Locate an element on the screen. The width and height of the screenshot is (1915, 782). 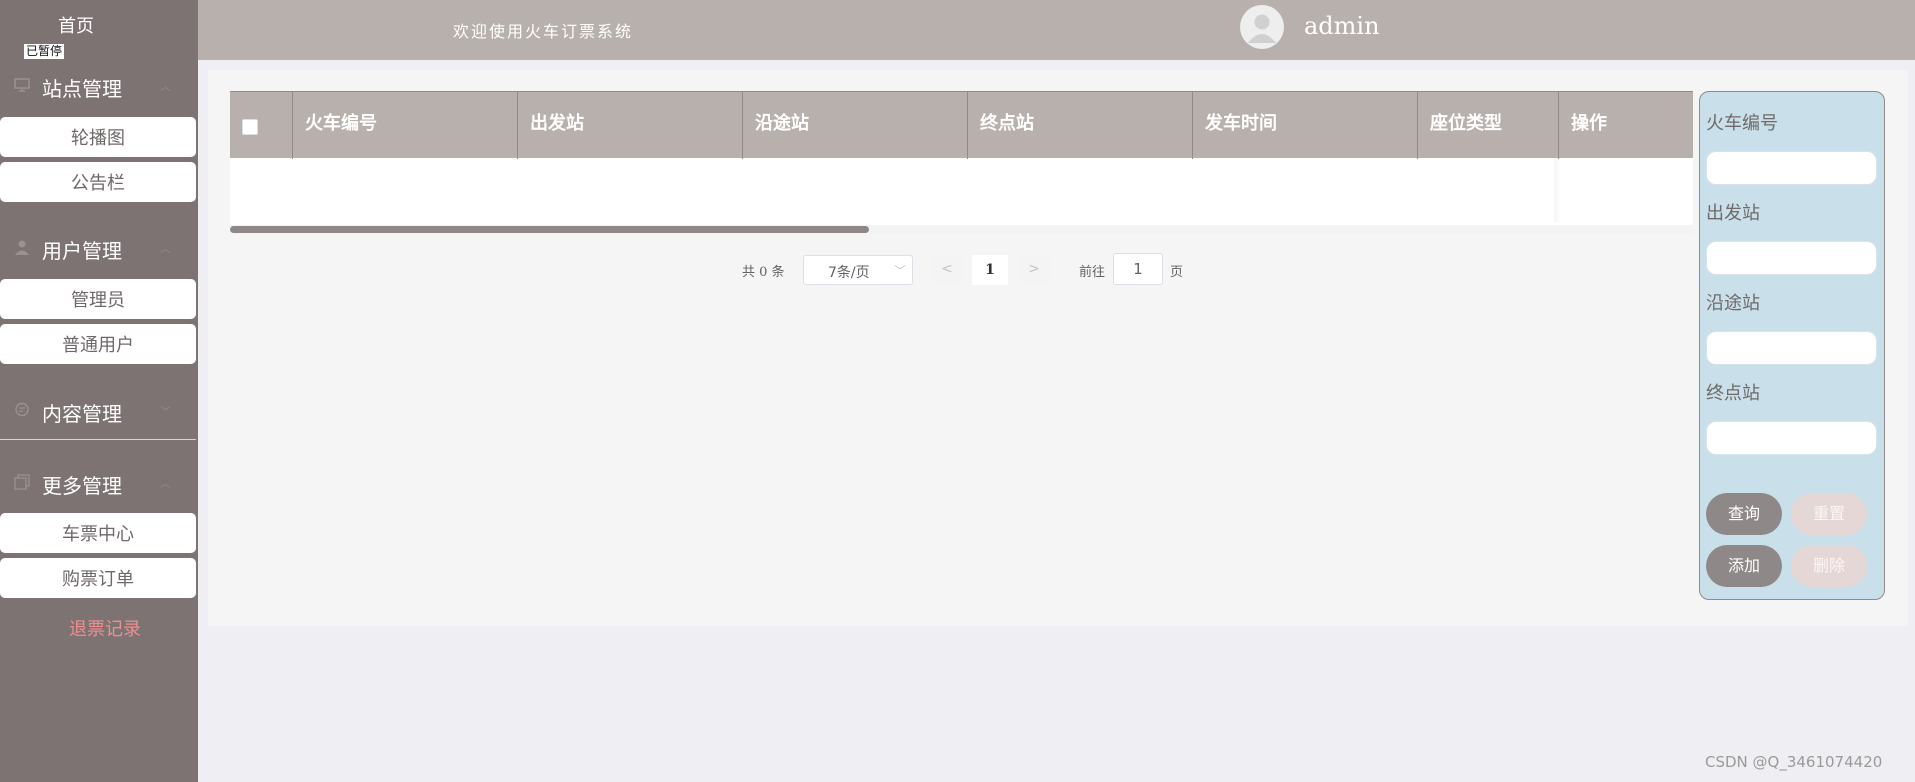
pagination-total: 共 0 条 is located at coordinates (763, 272).